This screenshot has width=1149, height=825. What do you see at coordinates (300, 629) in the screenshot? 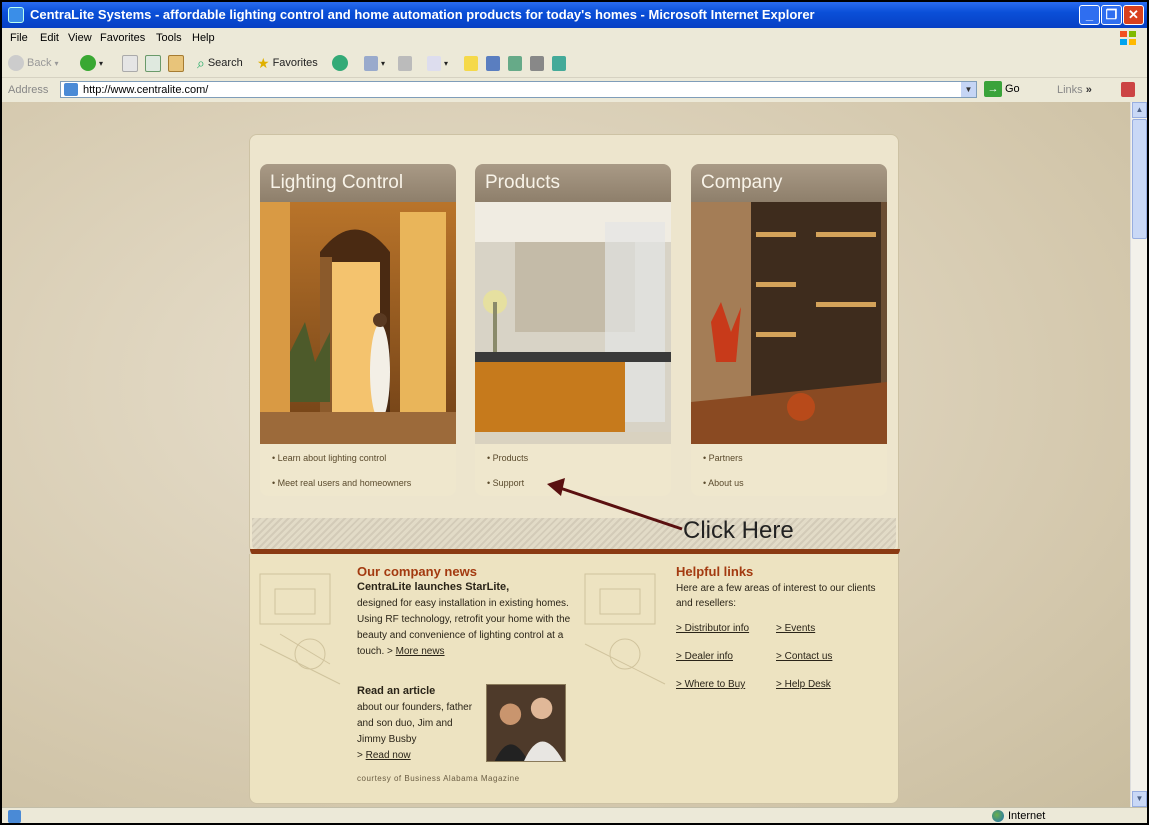
I see `blueprint-sketch-left` at bounding box center [300, 629].